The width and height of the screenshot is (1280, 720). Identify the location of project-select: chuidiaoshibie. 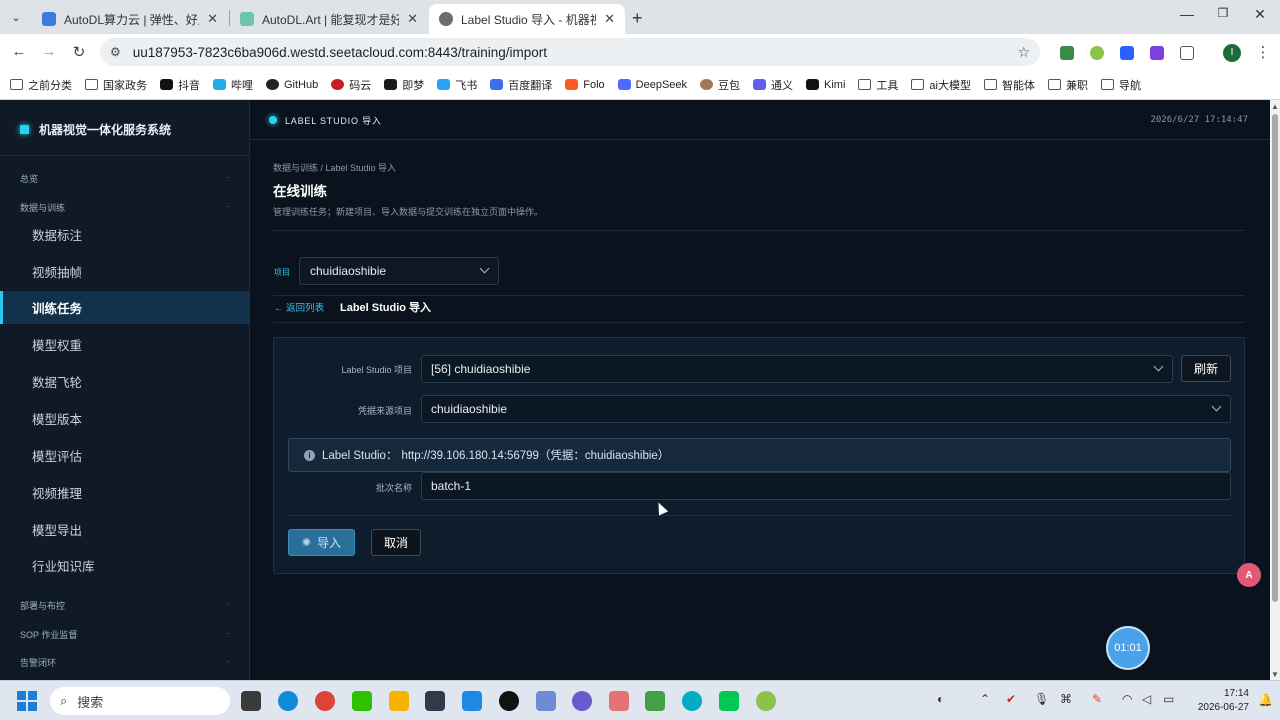
(399, 271).